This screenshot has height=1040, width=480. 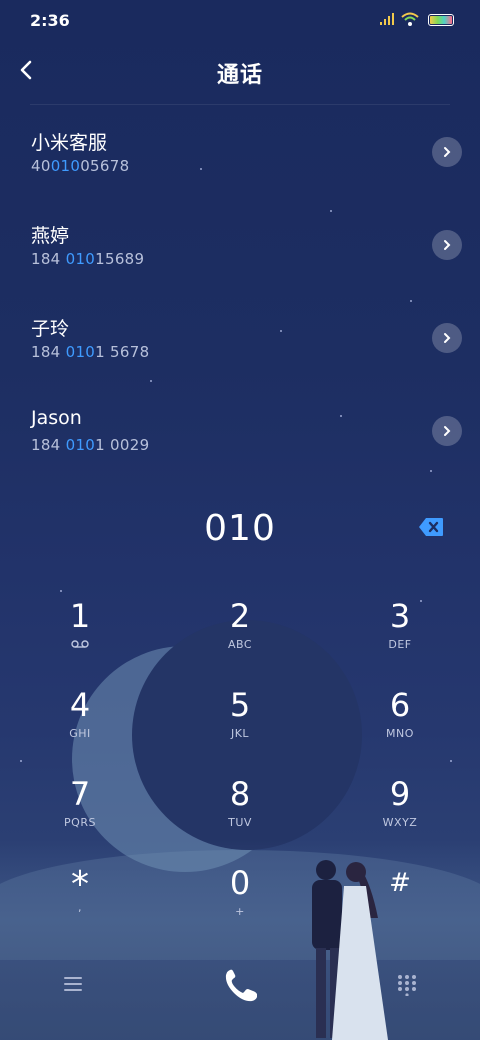 What do you see at coordinates (240, 20) in the screenshot?
I see `status-bar: 2:36` at bounding box center [240, 20].